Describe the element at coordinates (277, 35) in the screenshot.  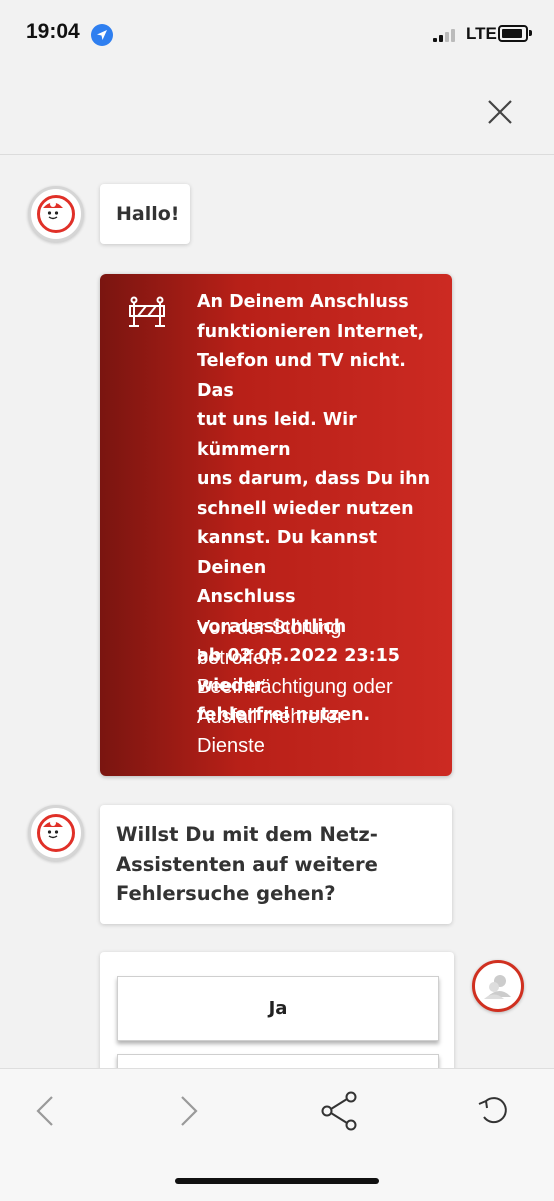
I see `status-bar: 19:04 LTE` at that location.